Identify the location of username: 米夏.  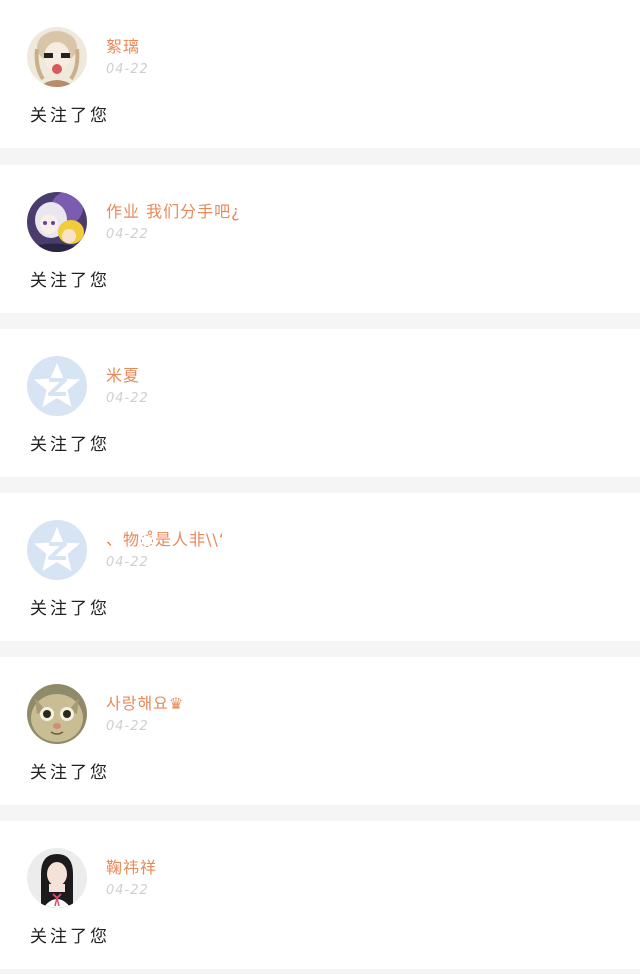
(123, 376).